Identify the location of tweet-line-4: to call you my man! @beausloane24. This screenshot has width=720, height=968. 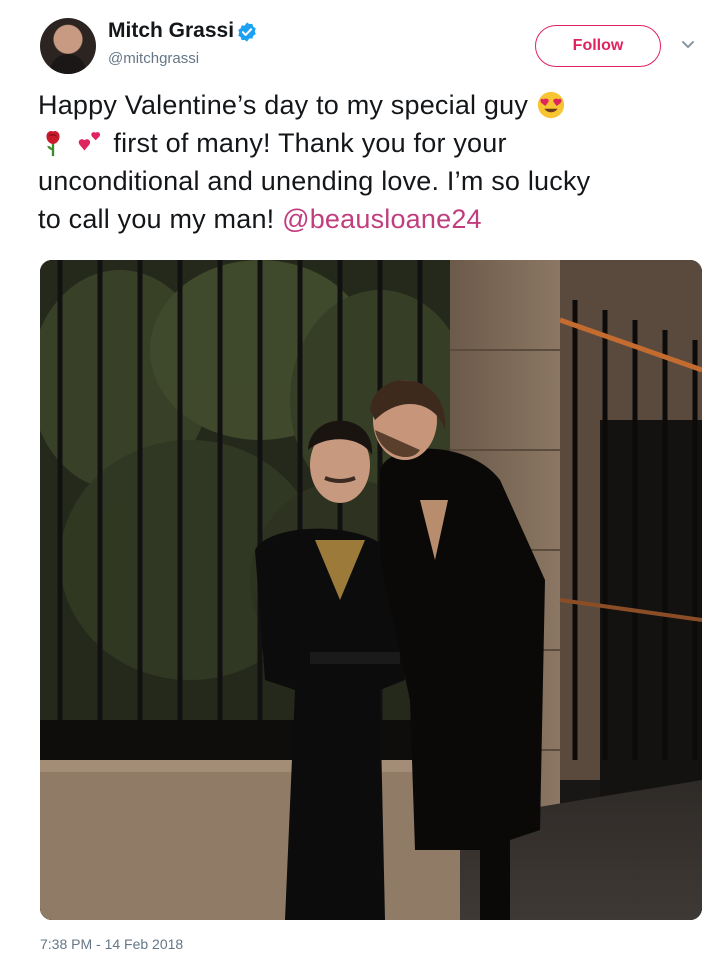
(260, 219).